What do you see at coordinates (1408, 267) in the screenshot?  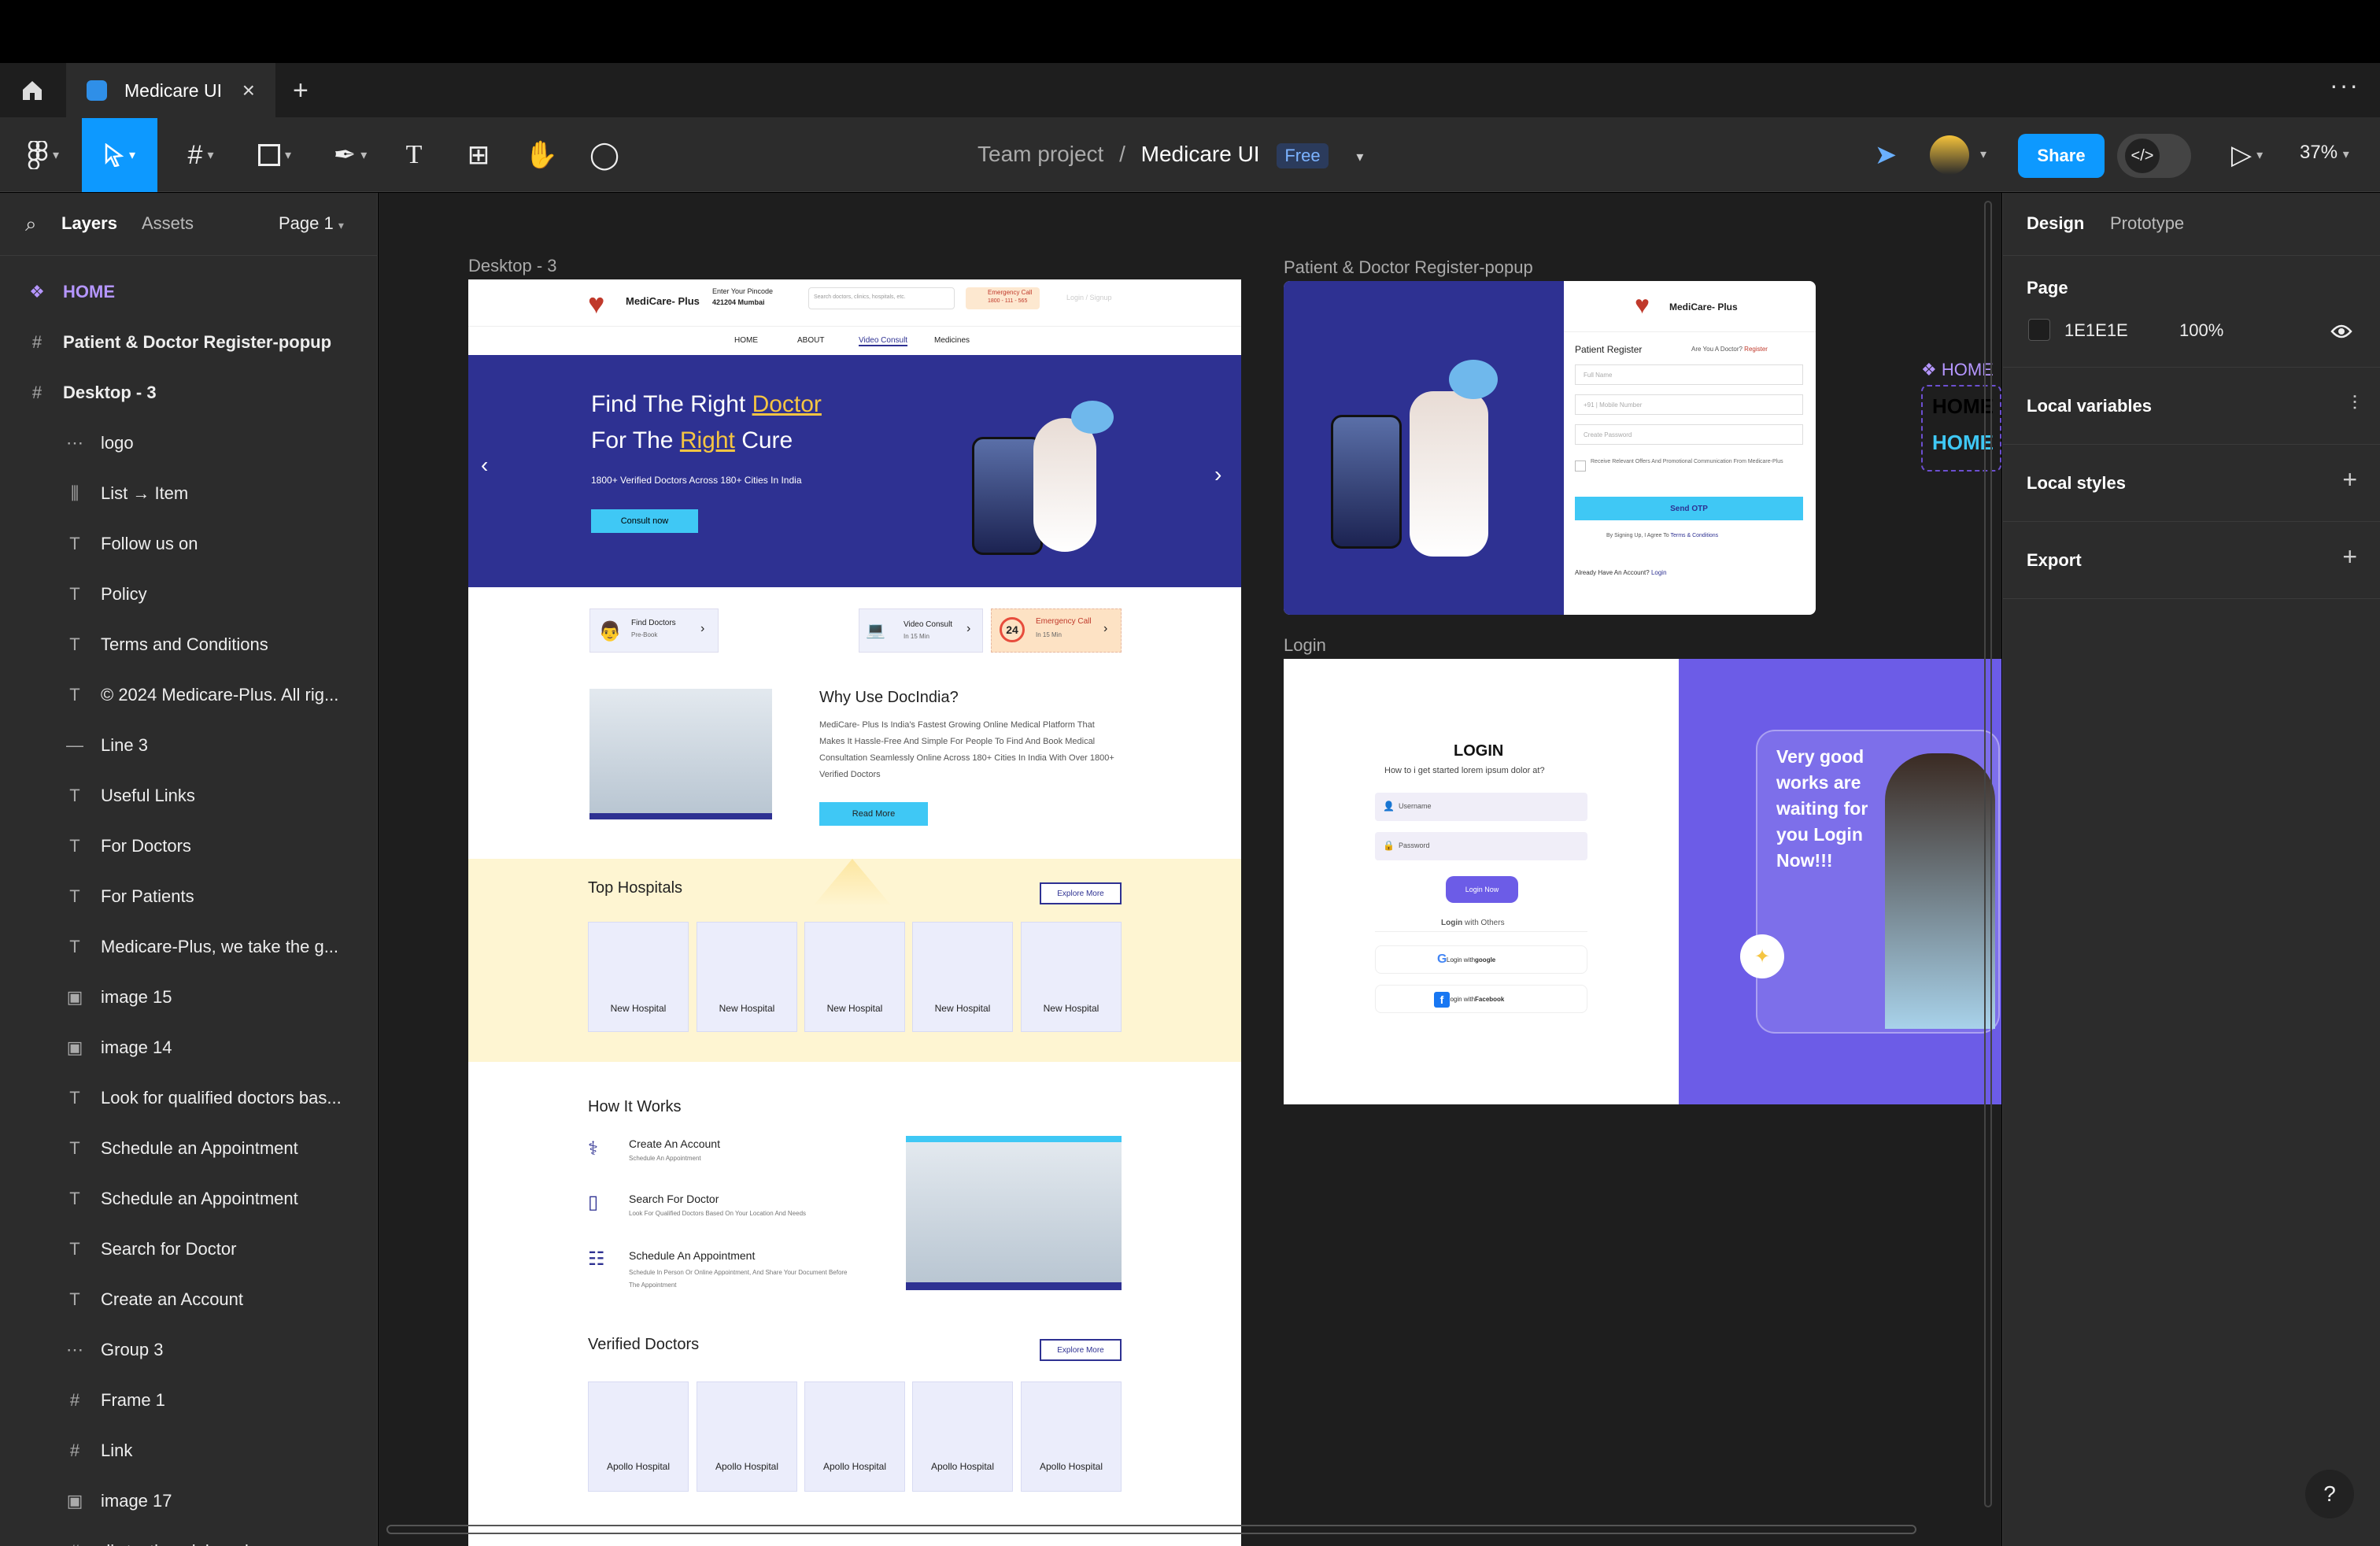 I see `frame-label-register: Patient & Doctor Register-popup` at bounding box center [1408, 267].